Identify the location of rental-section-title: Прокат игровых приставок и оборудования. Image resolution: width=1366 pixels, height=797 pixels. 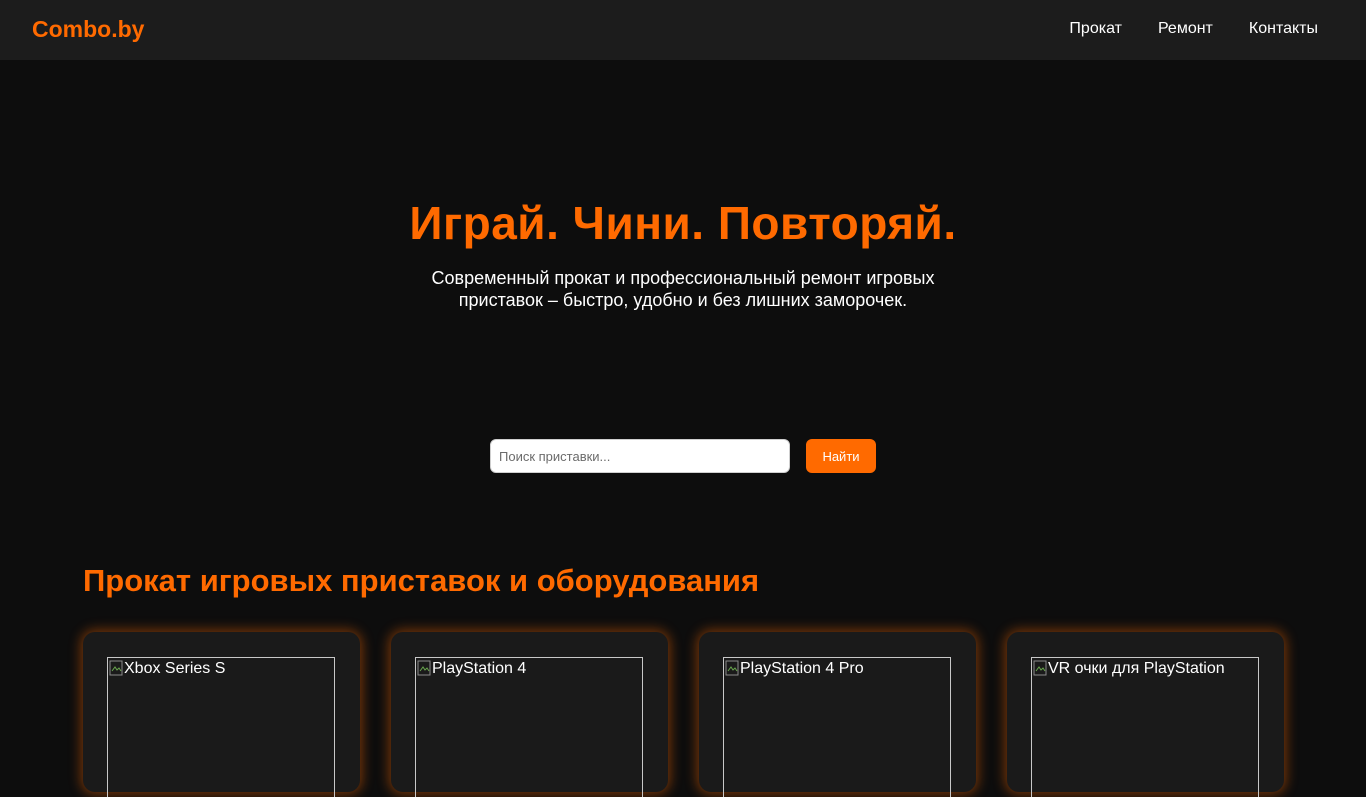
(421, 580).